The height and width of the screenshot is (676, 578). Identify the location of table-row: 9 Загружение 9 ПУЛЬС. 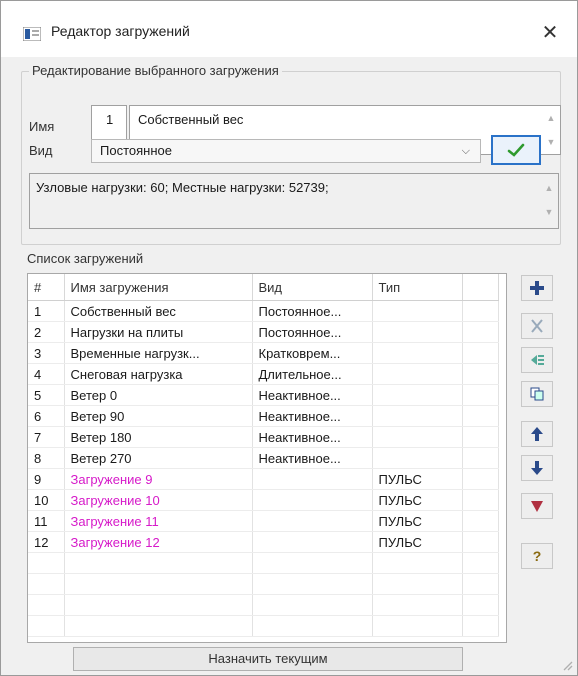
(263, 479).